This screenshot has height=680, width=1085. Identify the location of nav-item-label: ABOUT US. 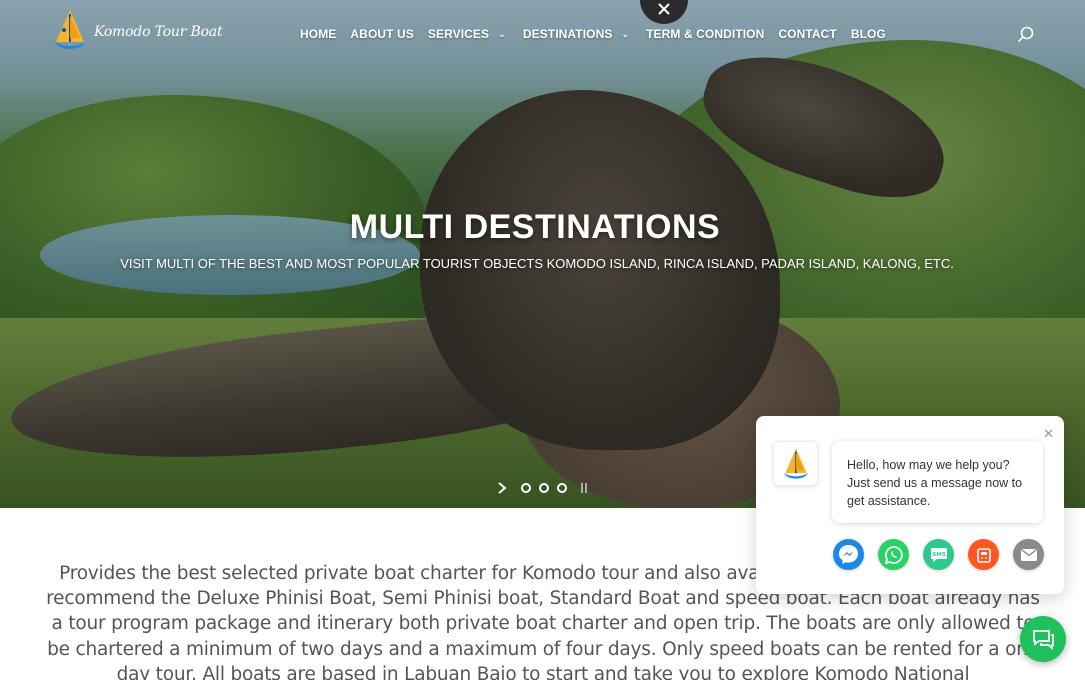
(382, 34).